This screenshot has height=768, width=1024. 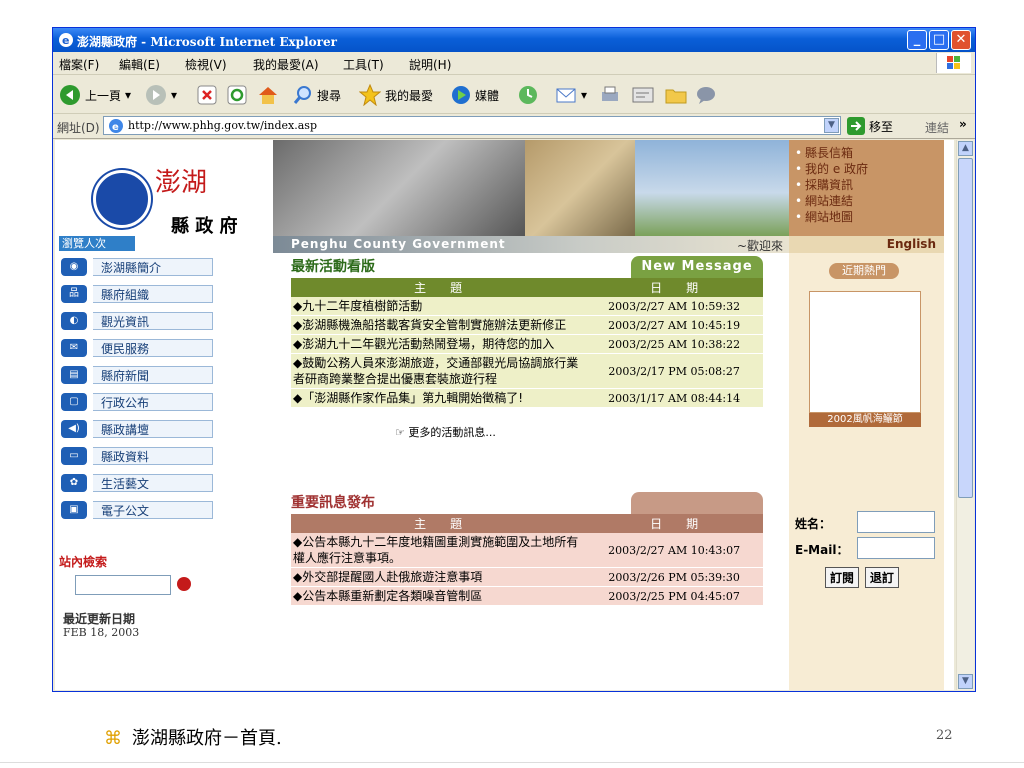 What do you see at coordinates (865, 352) in the screenshot?
I see `hot-topics-image` at bounding box center [865, 352].